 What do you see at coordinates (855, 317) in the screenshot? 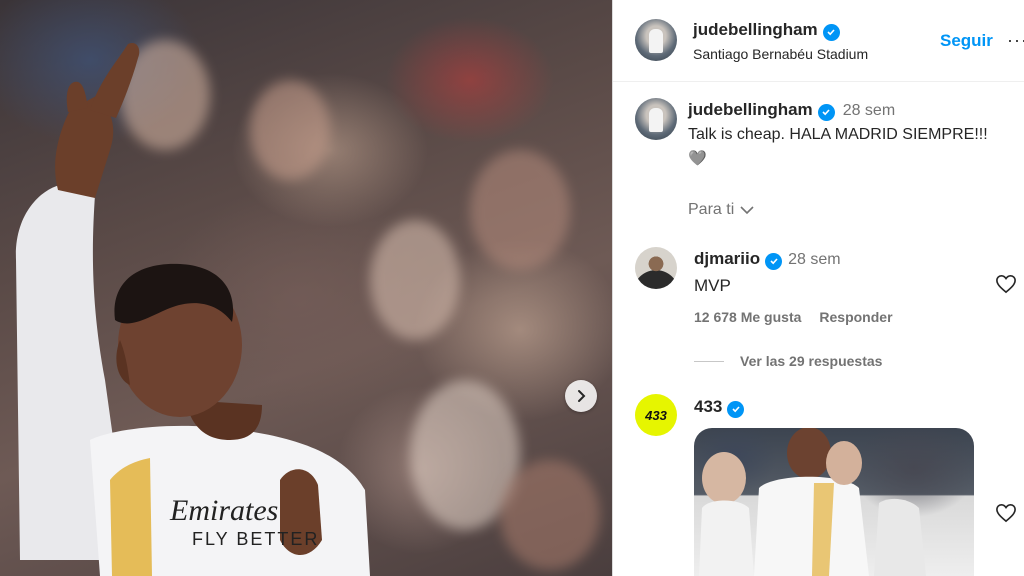
I see `reply-button: Responder` at bounding box center [855, 317].